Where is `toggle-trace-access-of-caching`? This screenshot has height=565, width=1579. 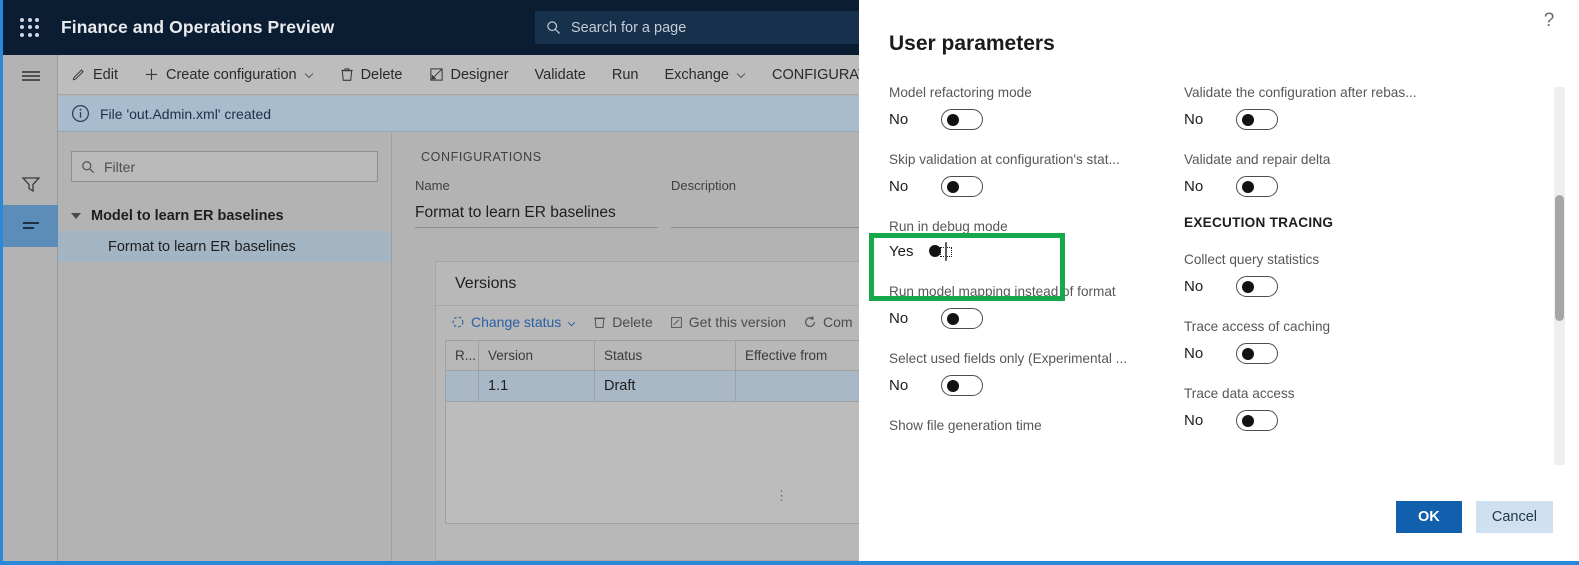 toggle-trace-access-of-caching is located at coordinates (1257, 353).